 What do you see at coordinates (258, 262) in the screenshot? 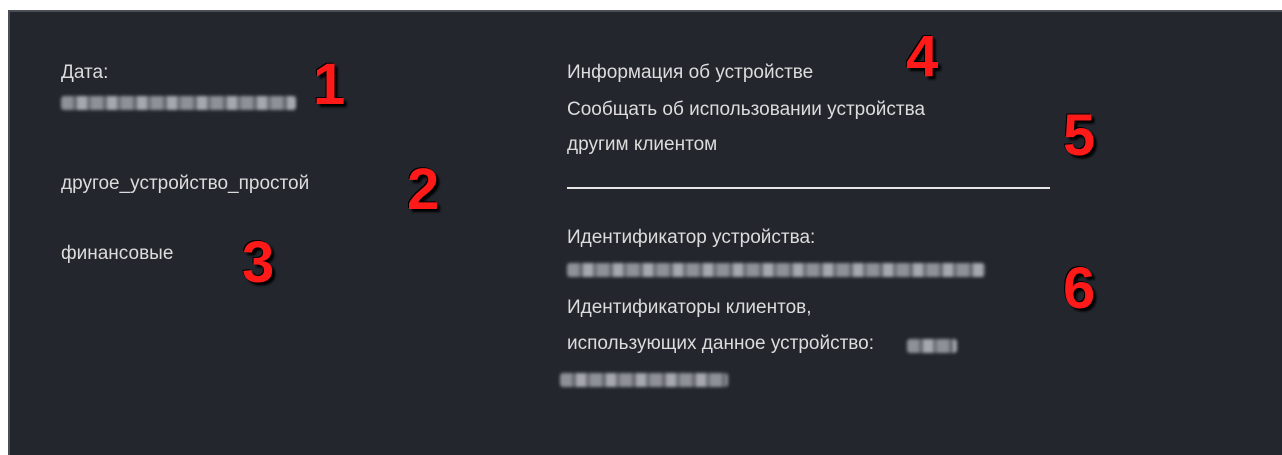
I see `marker-3: 3` at bounding box center [258, 262].